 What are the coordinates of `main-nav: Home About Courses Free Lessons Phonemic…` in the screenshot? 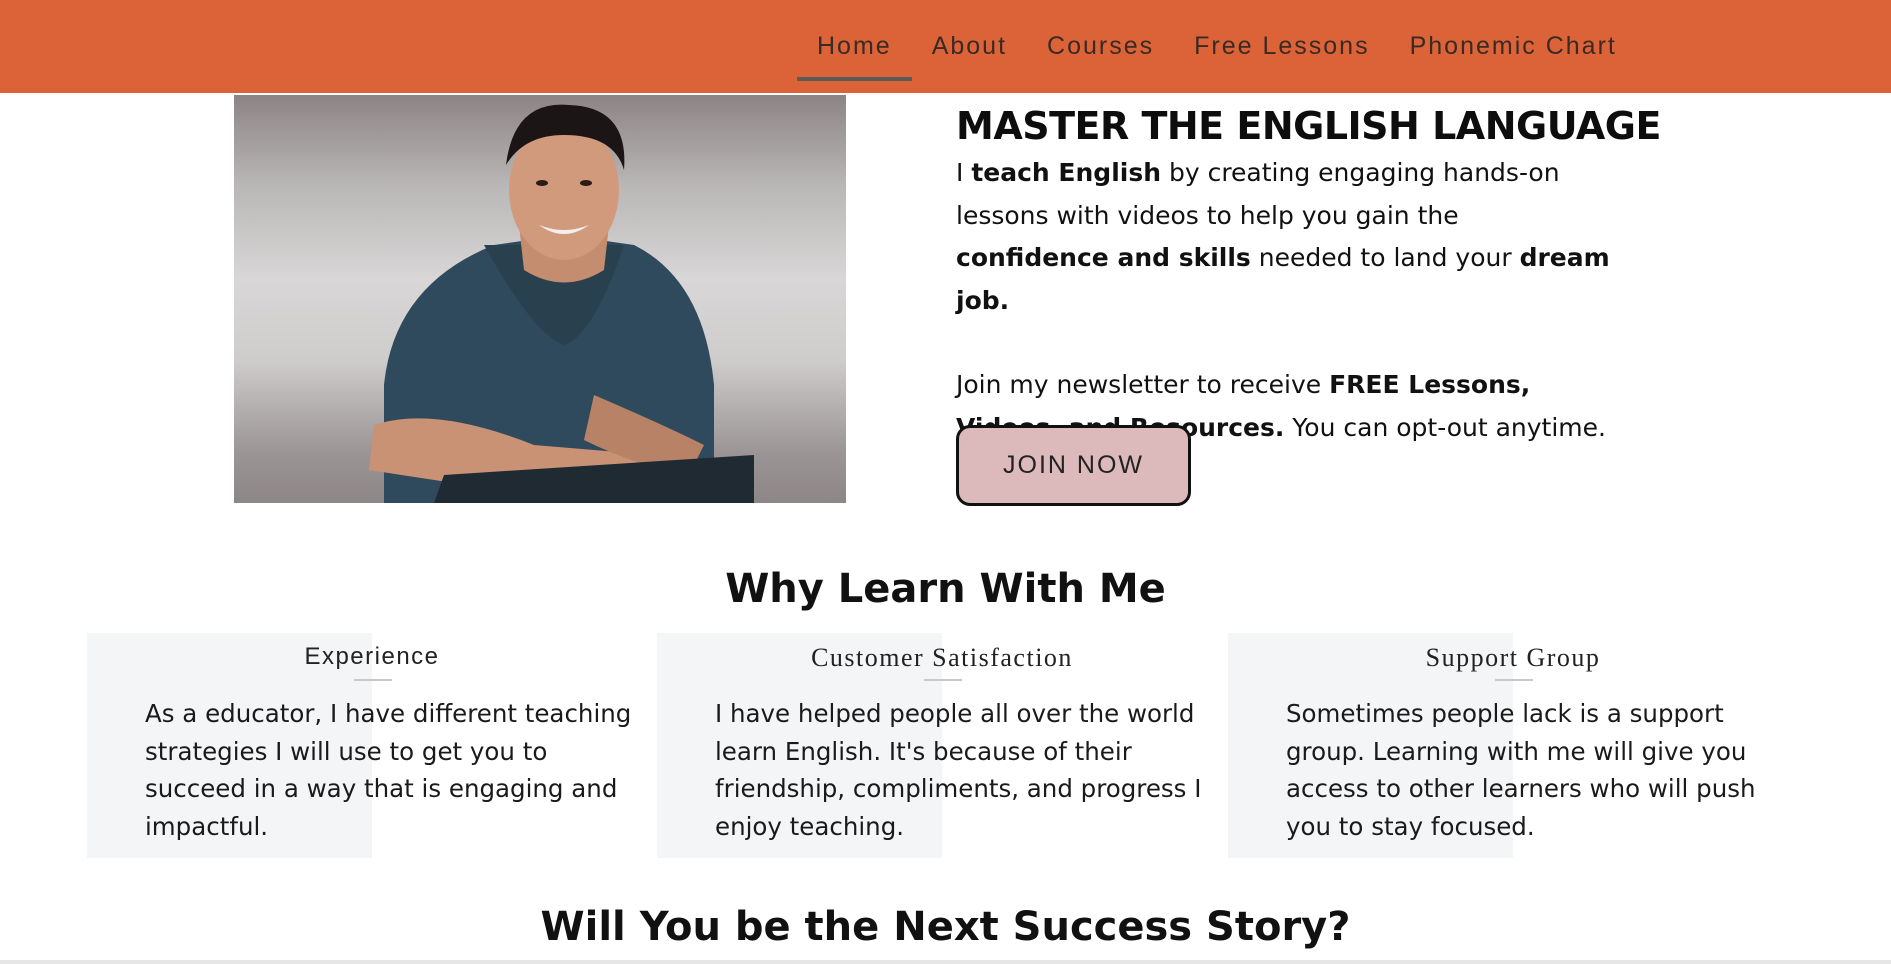 It's located at (1217, 46).